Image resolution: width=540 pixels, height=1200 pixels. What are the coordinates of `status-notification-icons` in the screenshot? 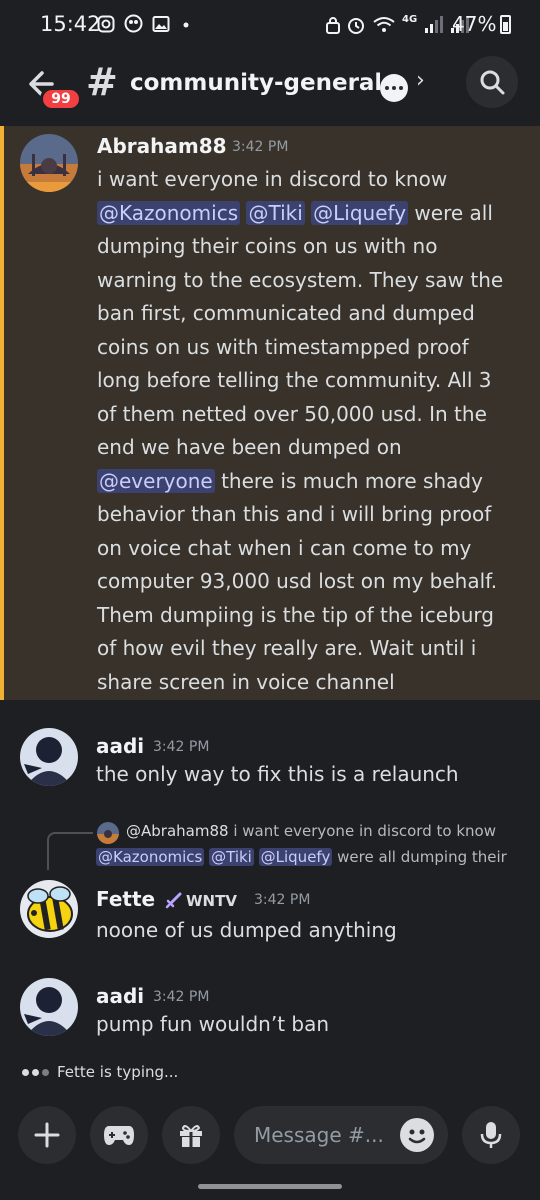 It's located at (145, 23).